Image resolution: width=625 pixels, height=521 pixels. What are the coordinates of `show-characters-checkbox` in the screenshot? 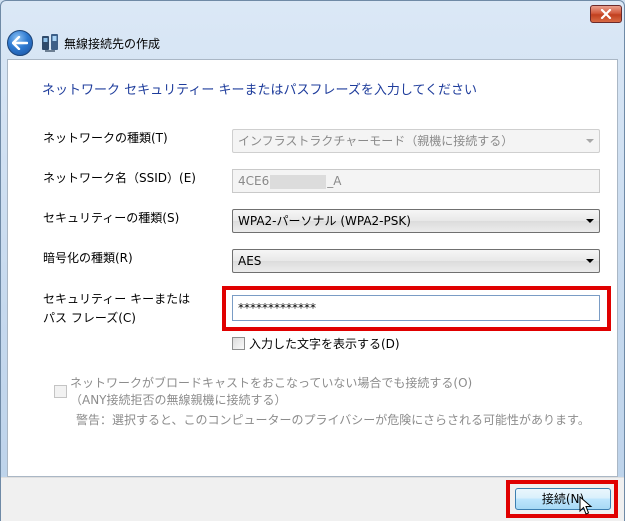 It's located at (238, 343).